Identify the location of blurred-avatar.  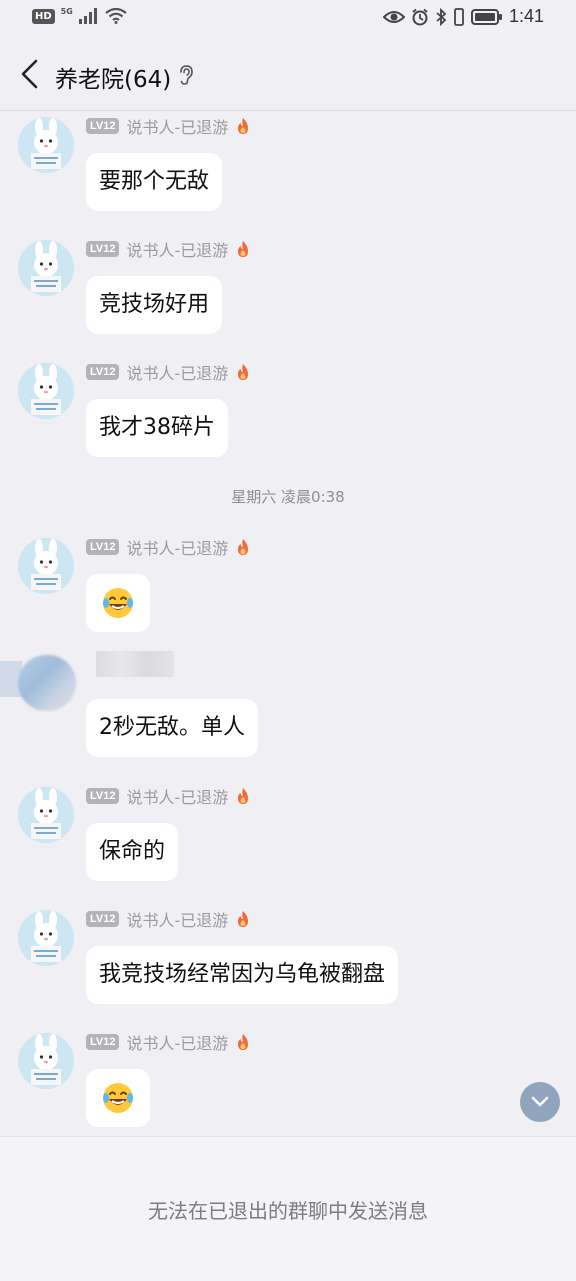
(47, 683).